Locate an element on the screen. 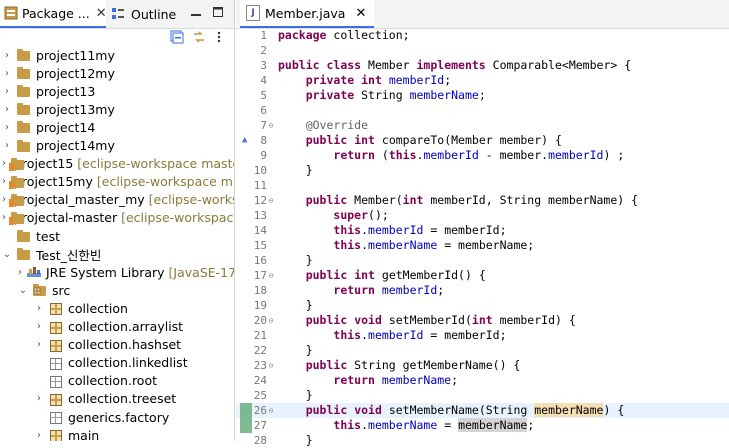 The image size is (729, 448). tree-item: › project11my is located at coordinates (117, 55).